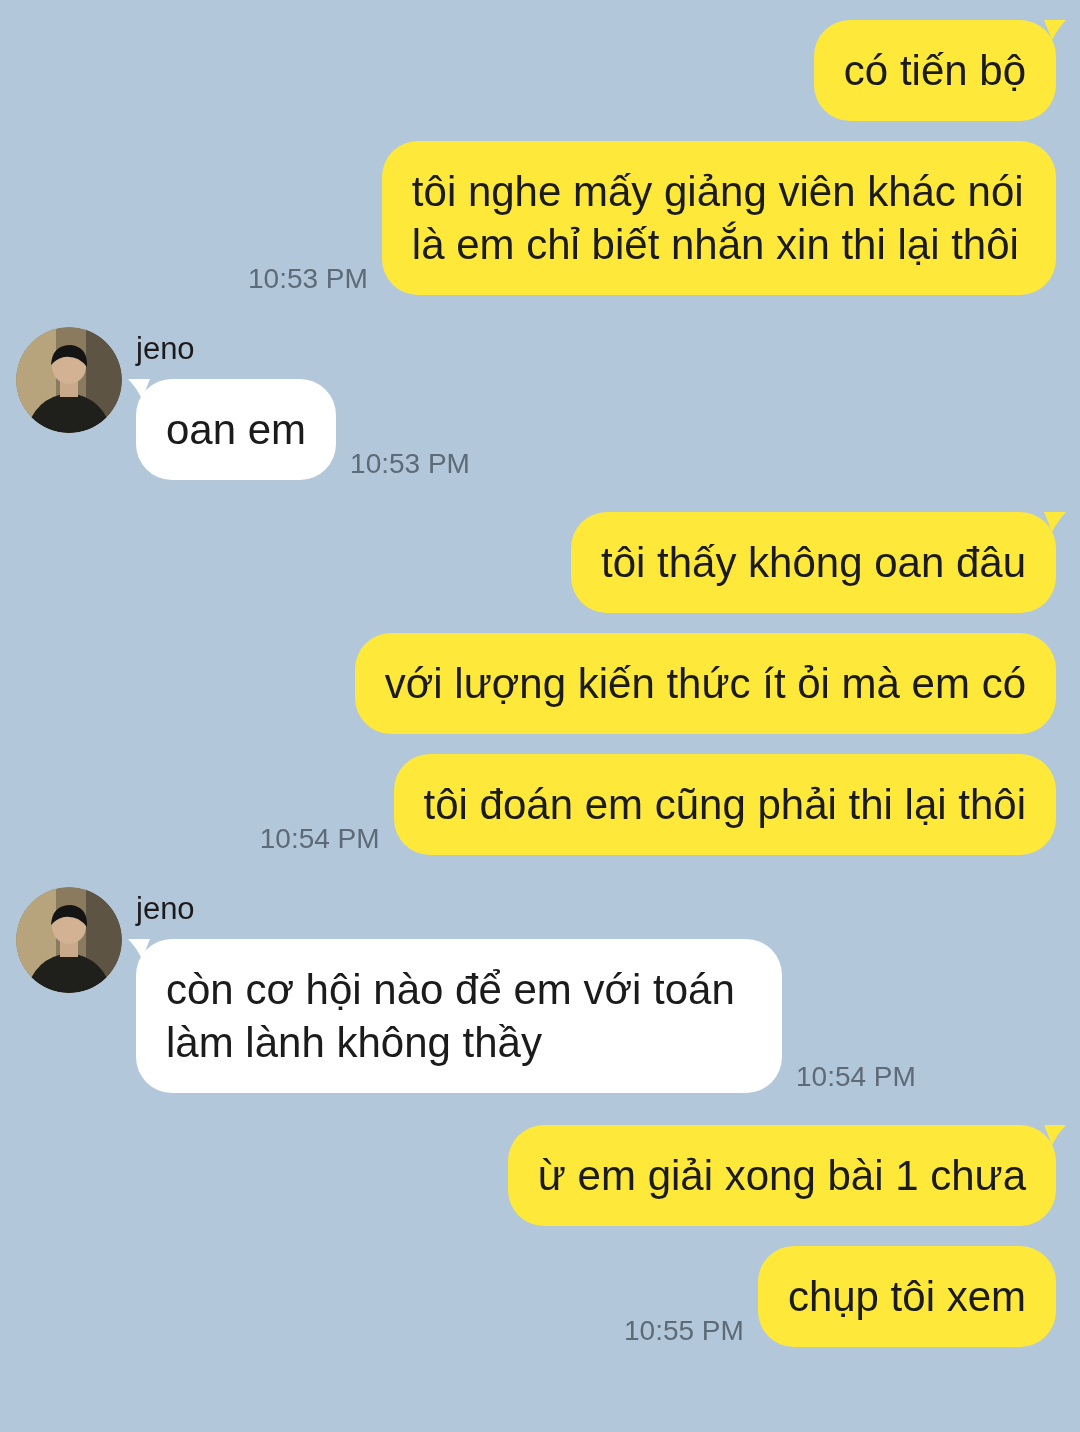 This screenshot has width=1080, height=1432. Describe the element at coordinates (684, 1332) in the screenshot. I see `message-time: 10:55 PM` at that location.